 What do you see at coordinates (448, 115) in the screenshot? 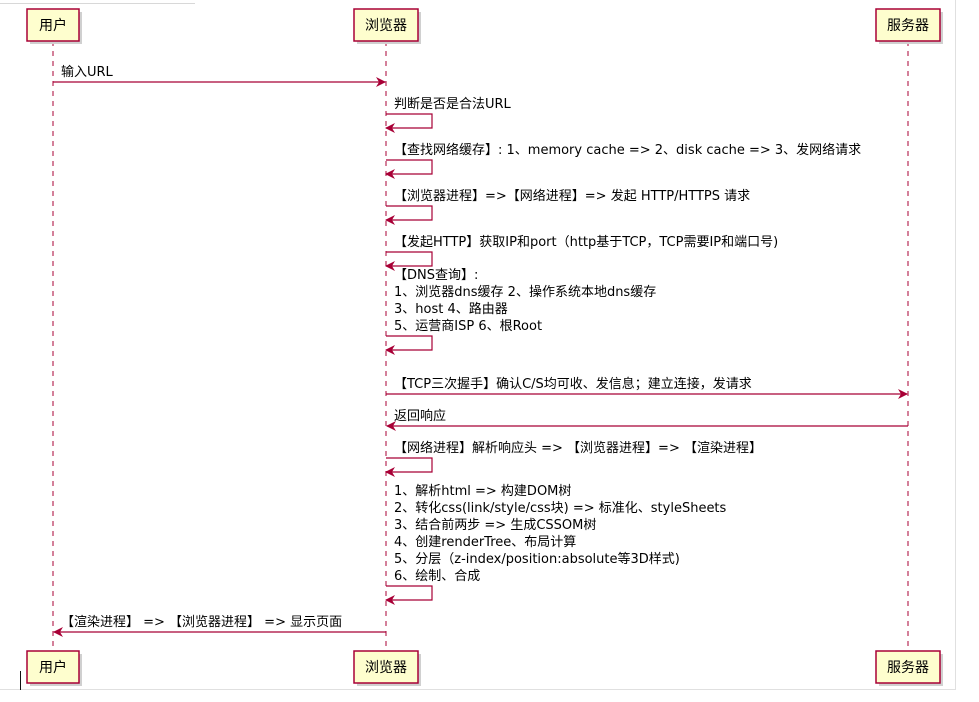
I see `message-2: 判断是否是合法URL` at bounding box center [448, 115].